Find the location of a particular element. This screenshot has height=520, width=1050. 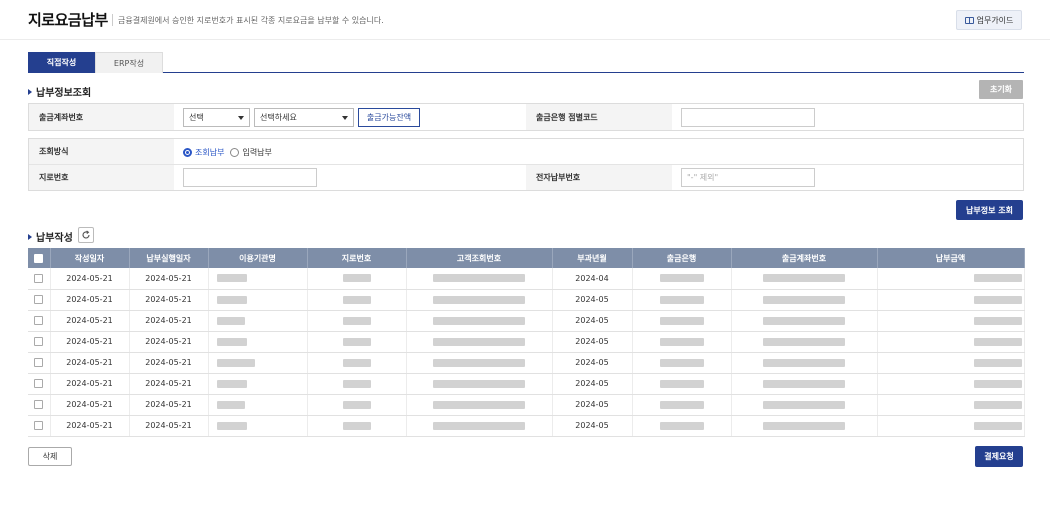

guide-button: 업무가이드 is located at coordinates (989, 20).